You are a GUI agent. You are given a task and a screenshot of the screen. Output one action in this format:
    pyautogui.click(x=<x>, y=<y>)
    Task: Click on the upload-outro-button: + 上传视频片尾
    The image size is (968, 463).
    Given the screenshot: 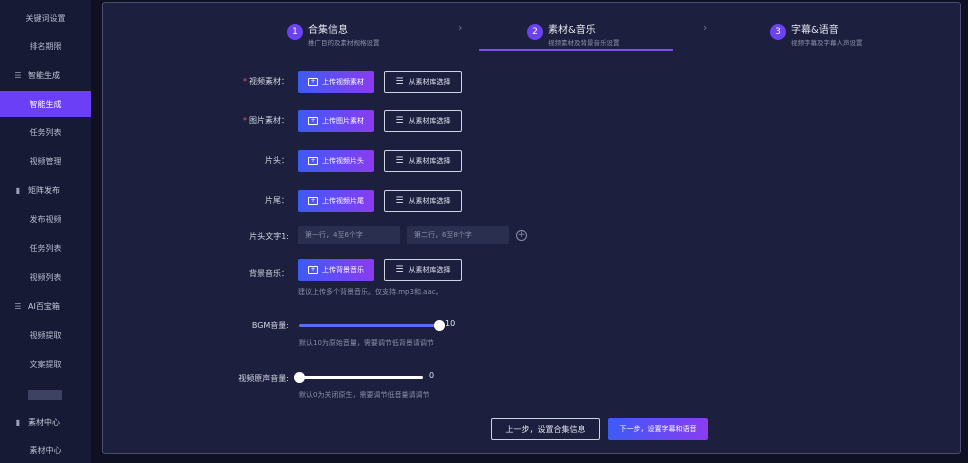 What is the action you would take?
    pyautogui.click(x=336, y=201)
    